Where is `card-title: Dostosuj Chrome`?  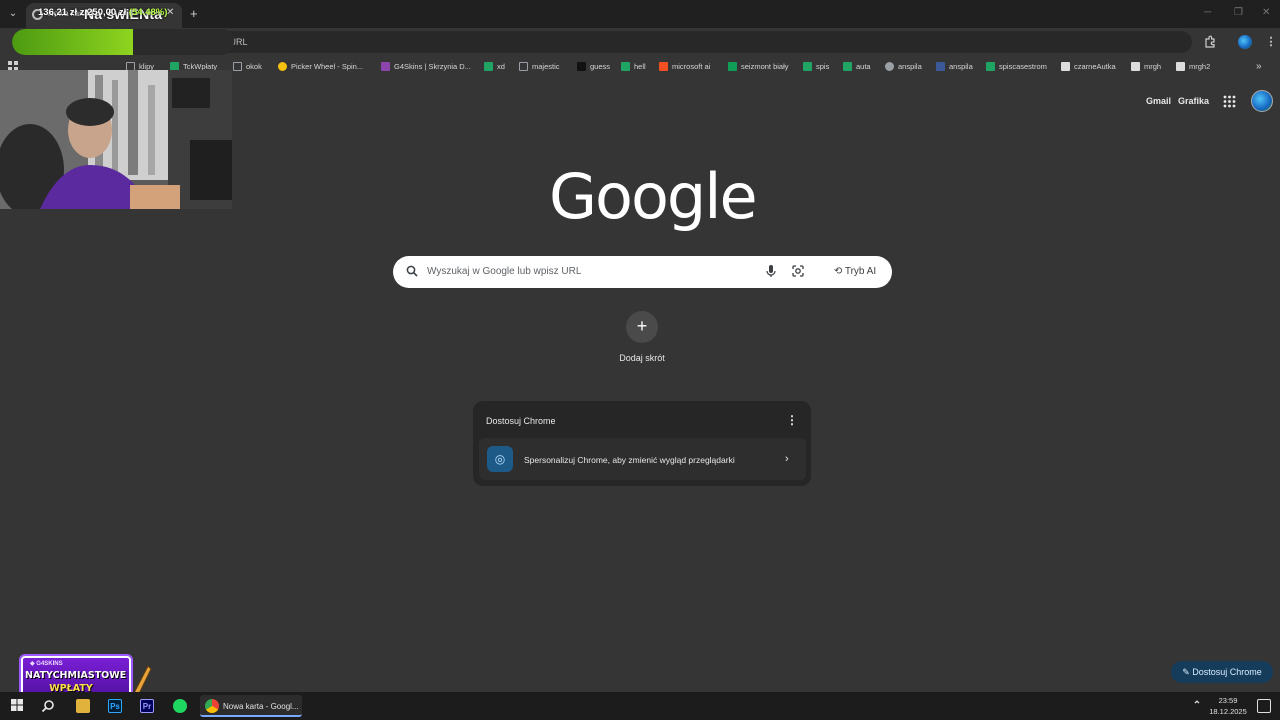 card-title: Dostosuj Chrome is located at coordinates (521, 421).